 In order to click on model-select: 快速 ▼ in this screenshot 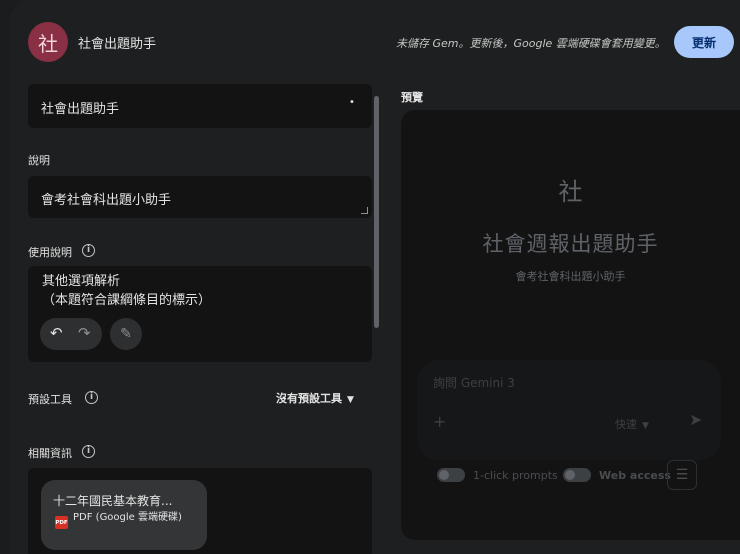, I will do `click(632, 424)`.